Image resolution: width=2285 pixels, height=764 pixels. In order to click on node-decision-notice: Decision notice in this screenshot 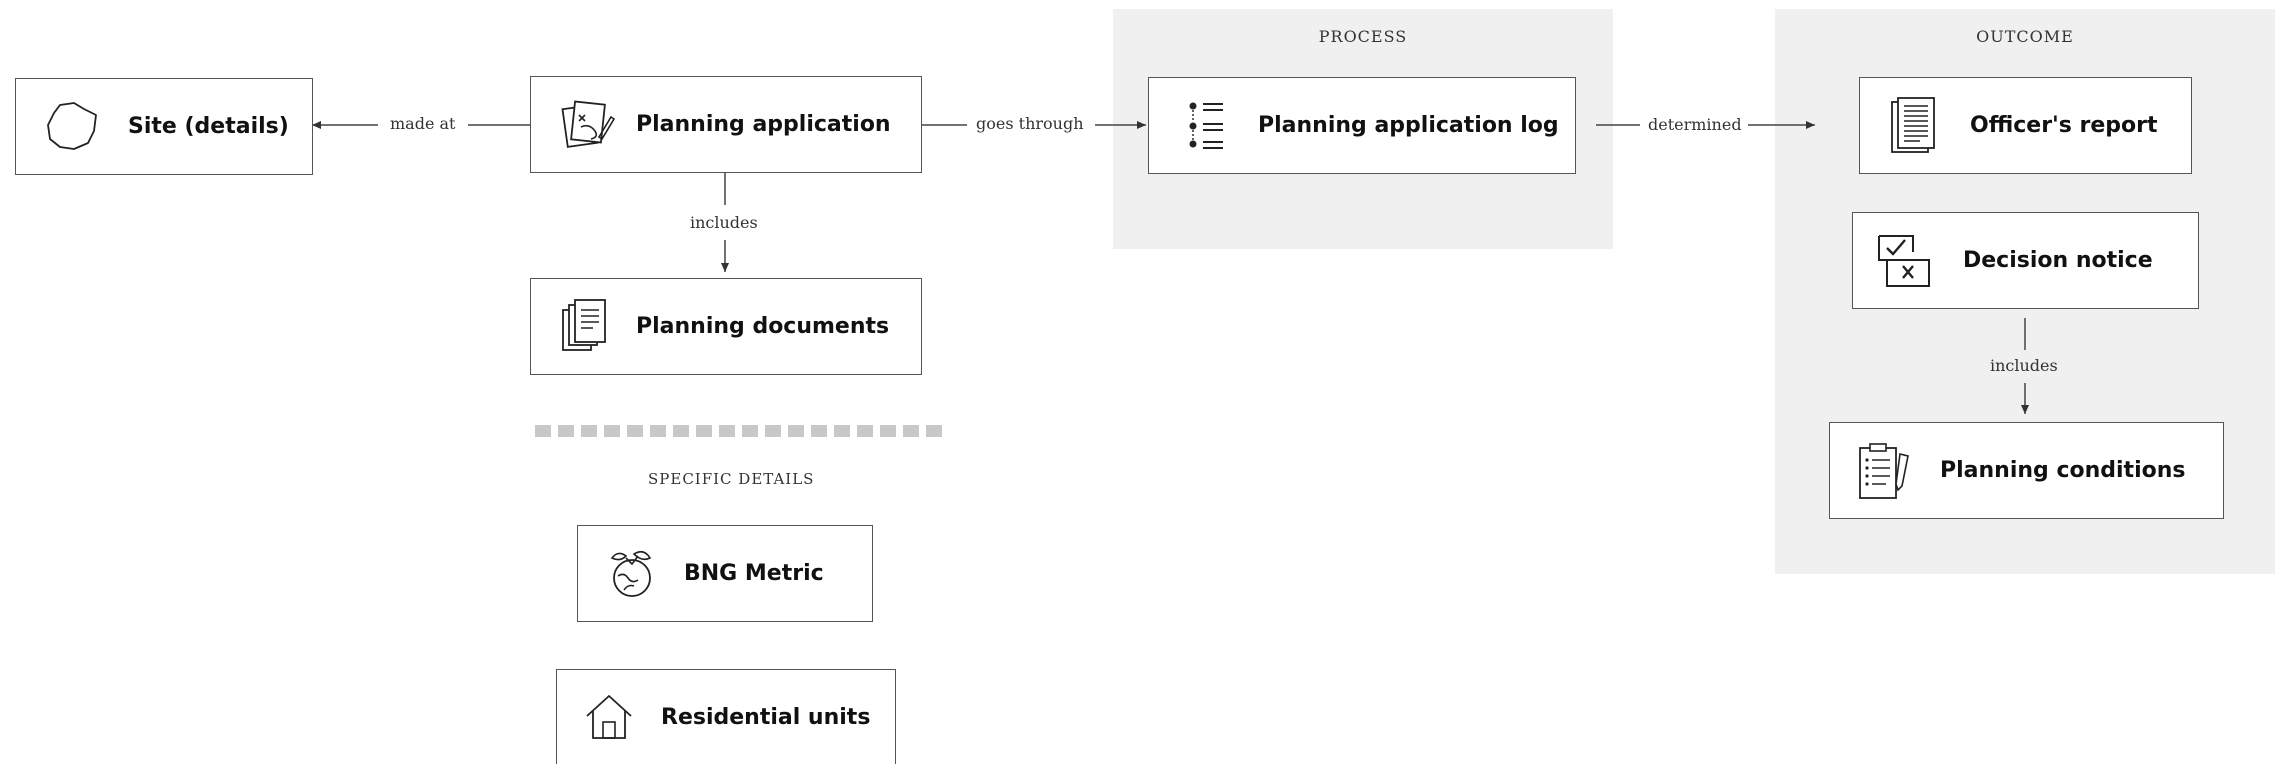, I will do `click(2025, 260)`.